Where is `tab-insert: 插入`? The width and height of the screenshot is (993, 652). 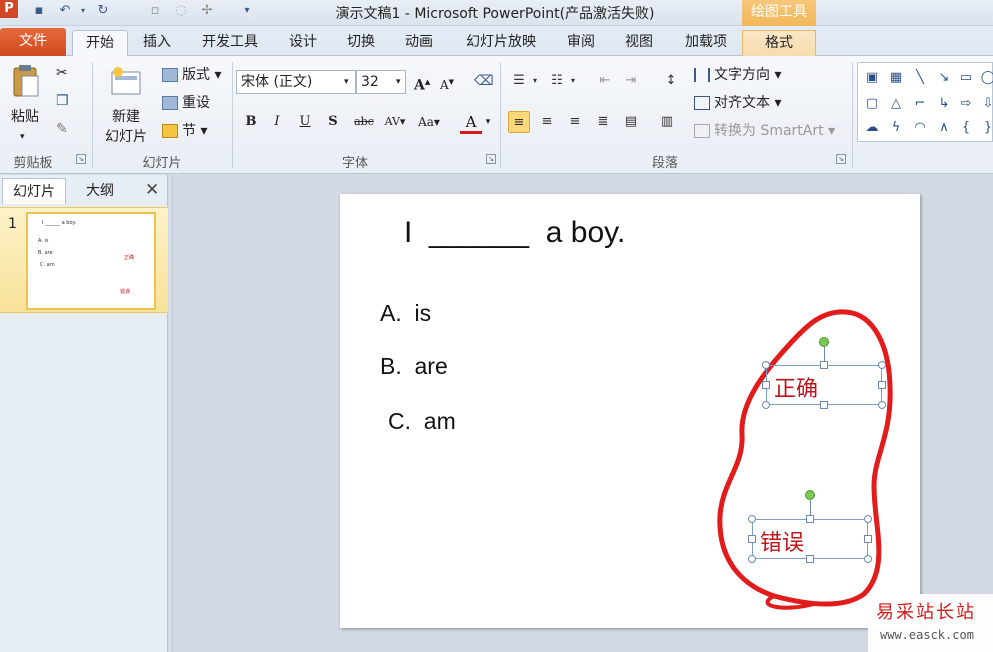 tab-insert: 插入 is located at coordinates (157, 43).